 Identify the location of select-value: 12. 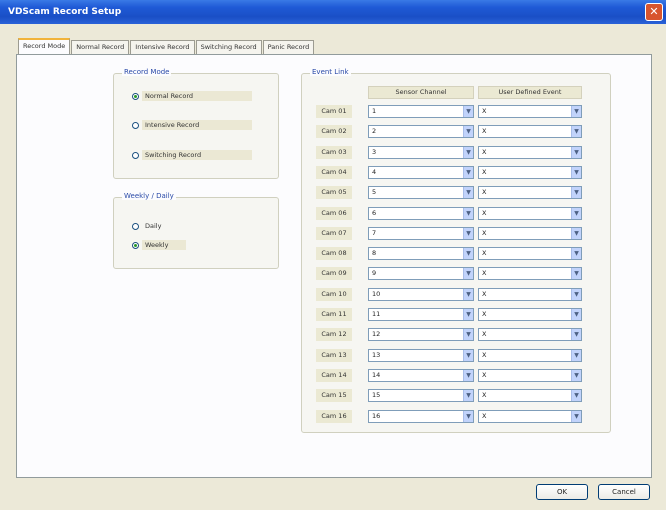
(376, 334).